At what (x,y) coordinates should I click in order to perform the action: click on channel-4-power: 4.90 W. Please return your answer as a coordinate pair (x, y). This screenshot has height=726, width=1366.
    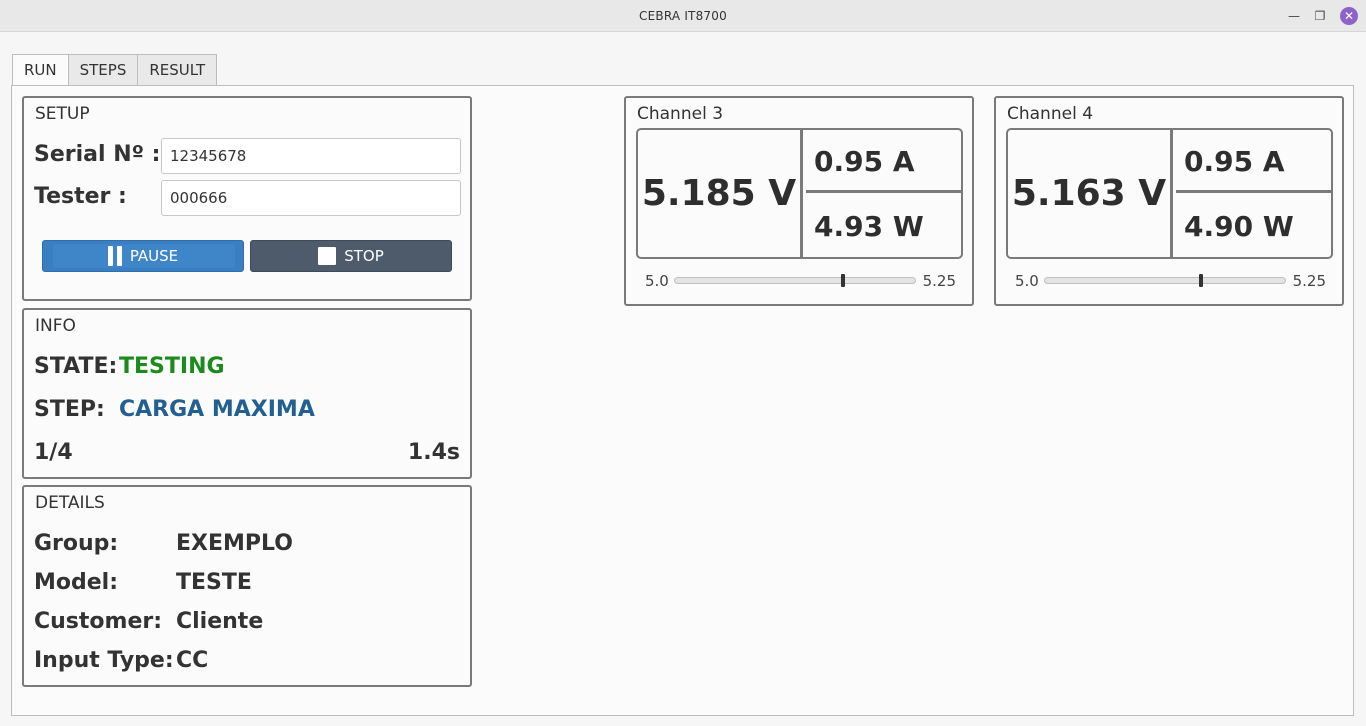
    Looking at the image, I should click on (1239, 226).